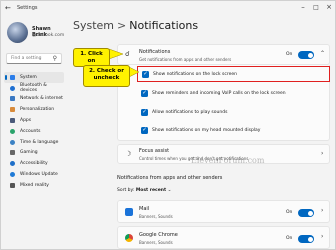  I want to click on sidebar-item-label: Gaming, so click(29, 153).